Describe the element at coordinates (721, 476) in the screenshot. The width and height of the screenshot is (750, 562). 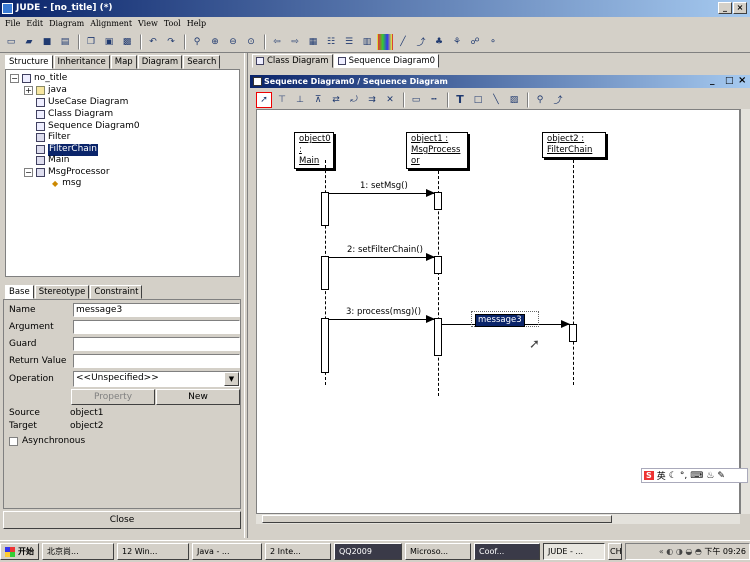
I see `wrench-icon: ✎` at that location.